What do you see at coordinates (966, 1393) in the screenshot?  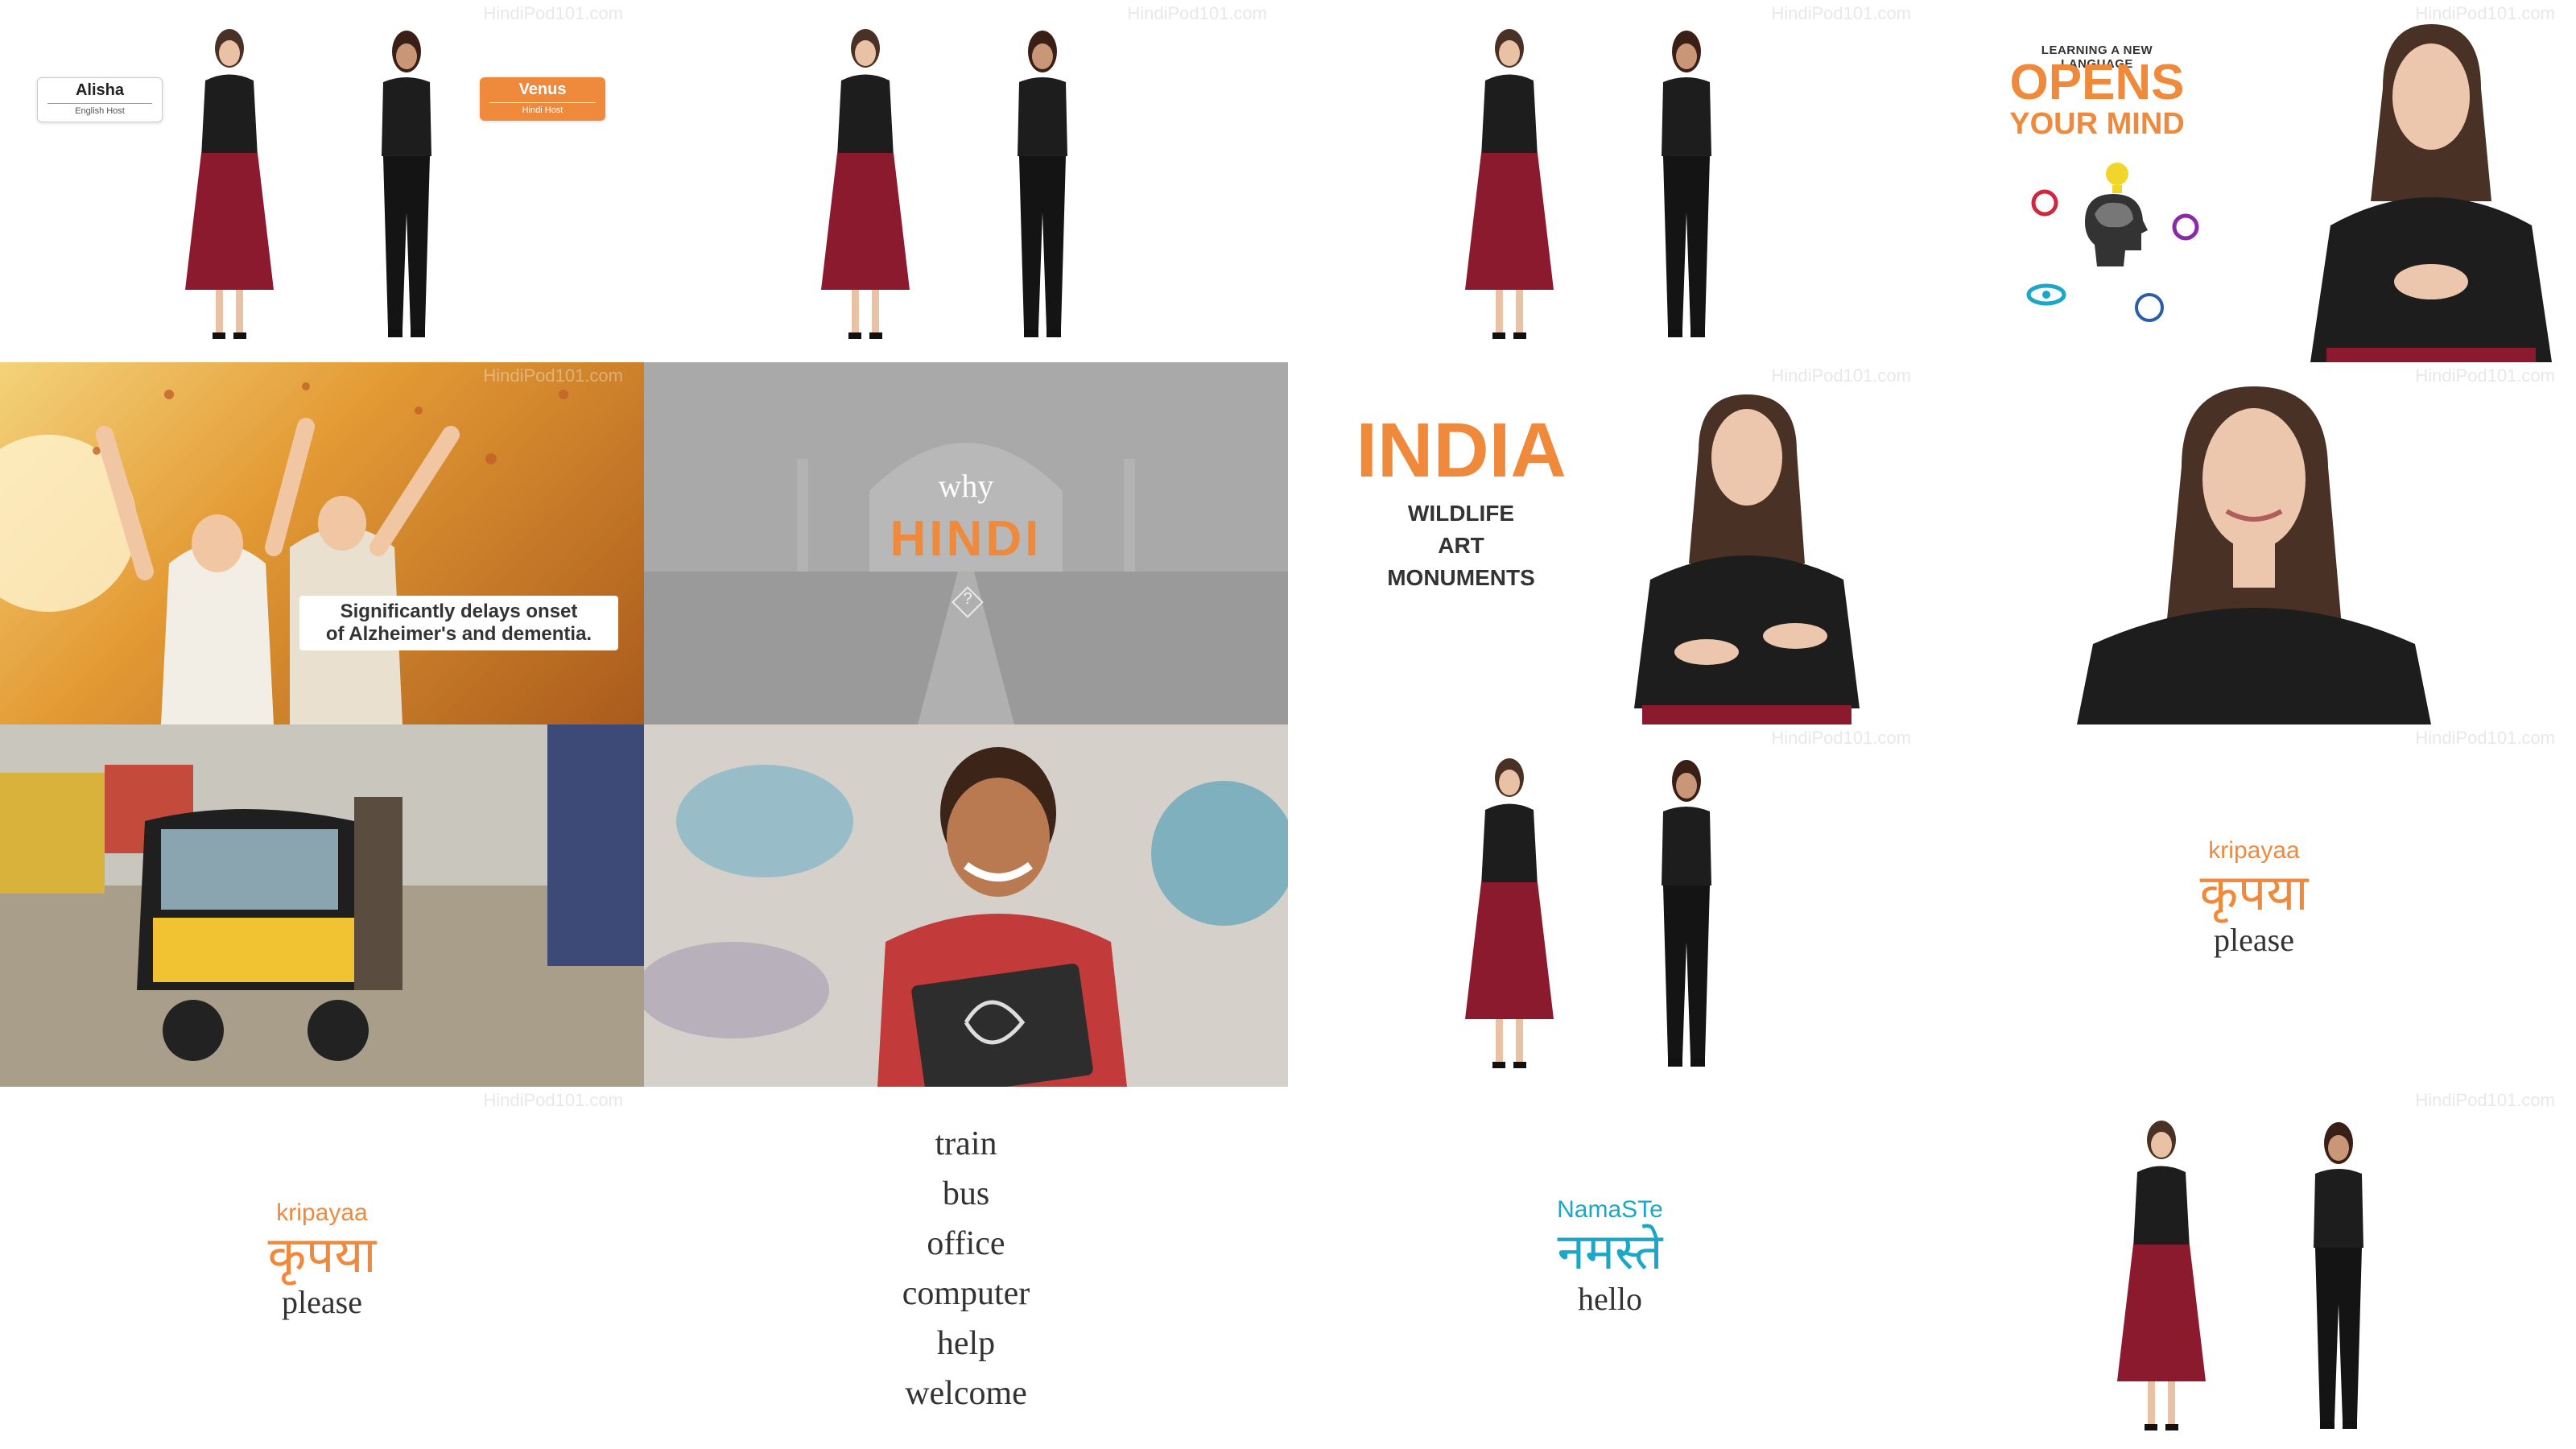 I see `vocab-item: welcome` at bounding box center [966, 1393].